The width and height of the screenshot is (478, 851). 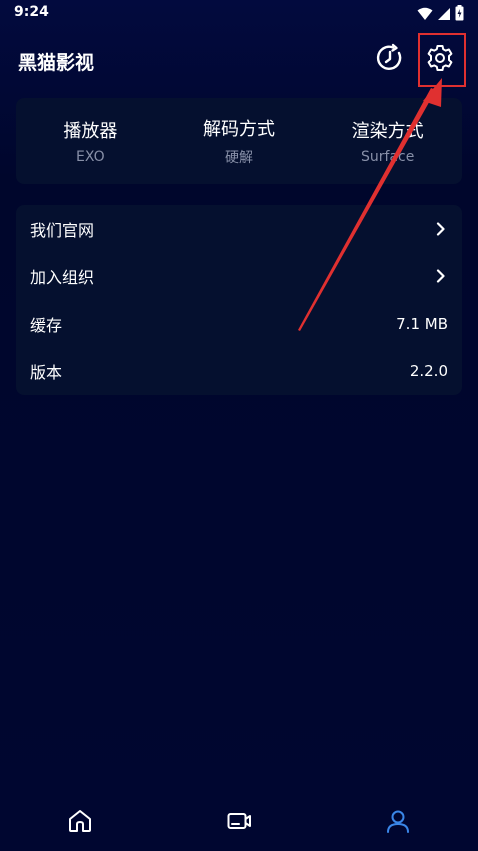 I want to click on decode-setting: 解码方式 硬解, so click(x=239, y=141).